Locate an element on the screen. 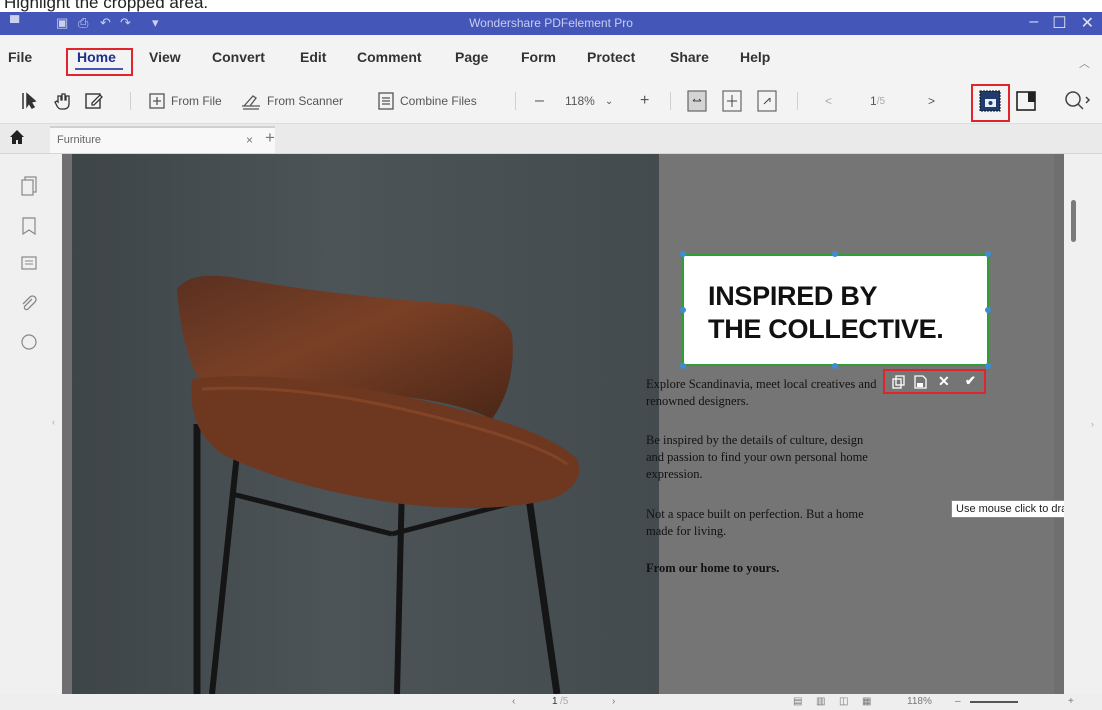 The width and height of the screenshot is (1102, 710). scanner-icon is located at coordinates (251, 102).